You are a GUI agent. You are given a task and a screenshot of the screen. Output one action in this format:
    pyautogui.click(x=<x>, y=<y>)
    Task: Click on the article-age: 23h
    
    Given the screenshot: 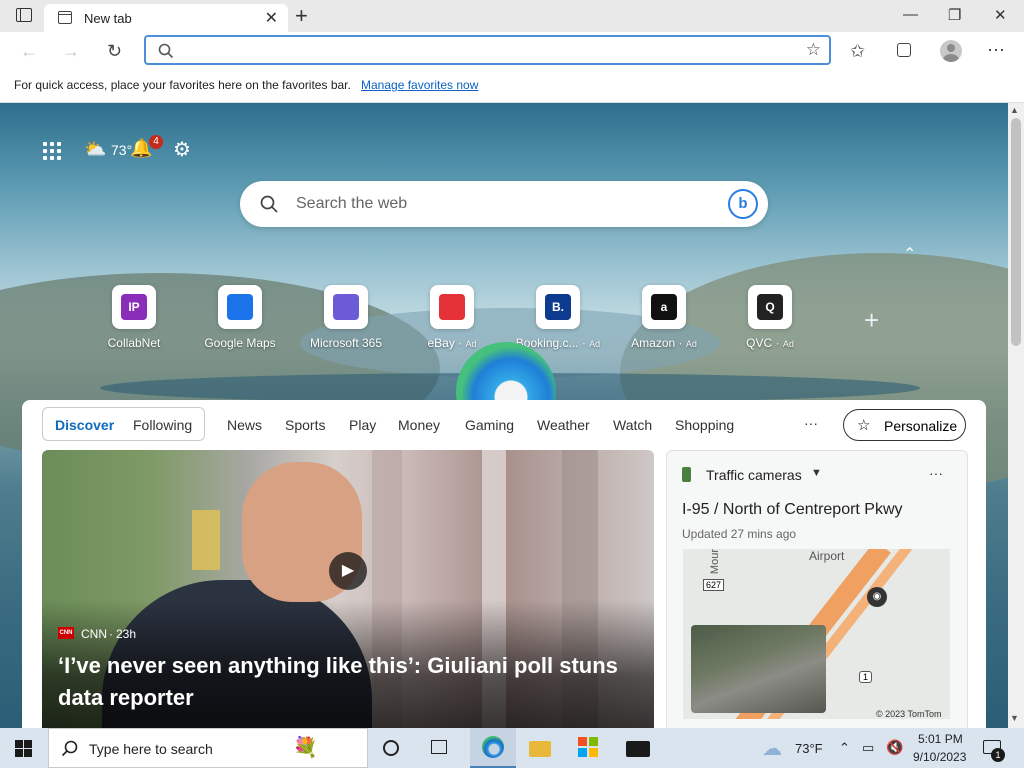 What is the action you would take?
    pyautogui.click(x=126, y=634)
    